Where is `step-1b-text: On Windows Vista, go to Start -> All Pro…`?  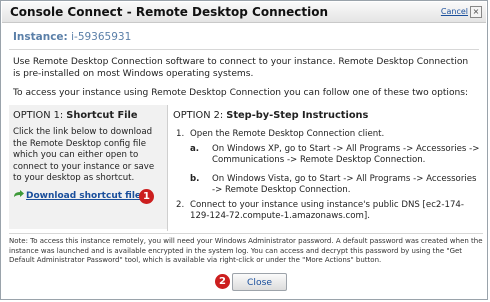
step-1b-text: On Windows Vista, go to Start -> All Pro… is located at coordinates (344, 184).